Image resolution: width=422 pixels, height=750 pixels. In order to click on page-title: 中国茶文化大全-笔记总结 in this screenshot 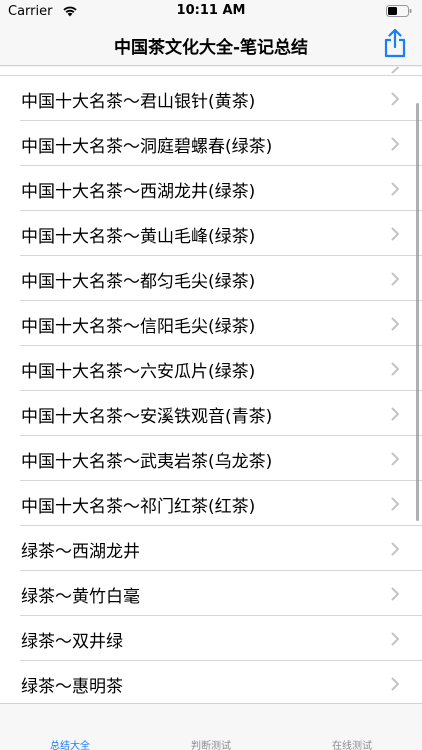, I will do `click(211, 48)`.